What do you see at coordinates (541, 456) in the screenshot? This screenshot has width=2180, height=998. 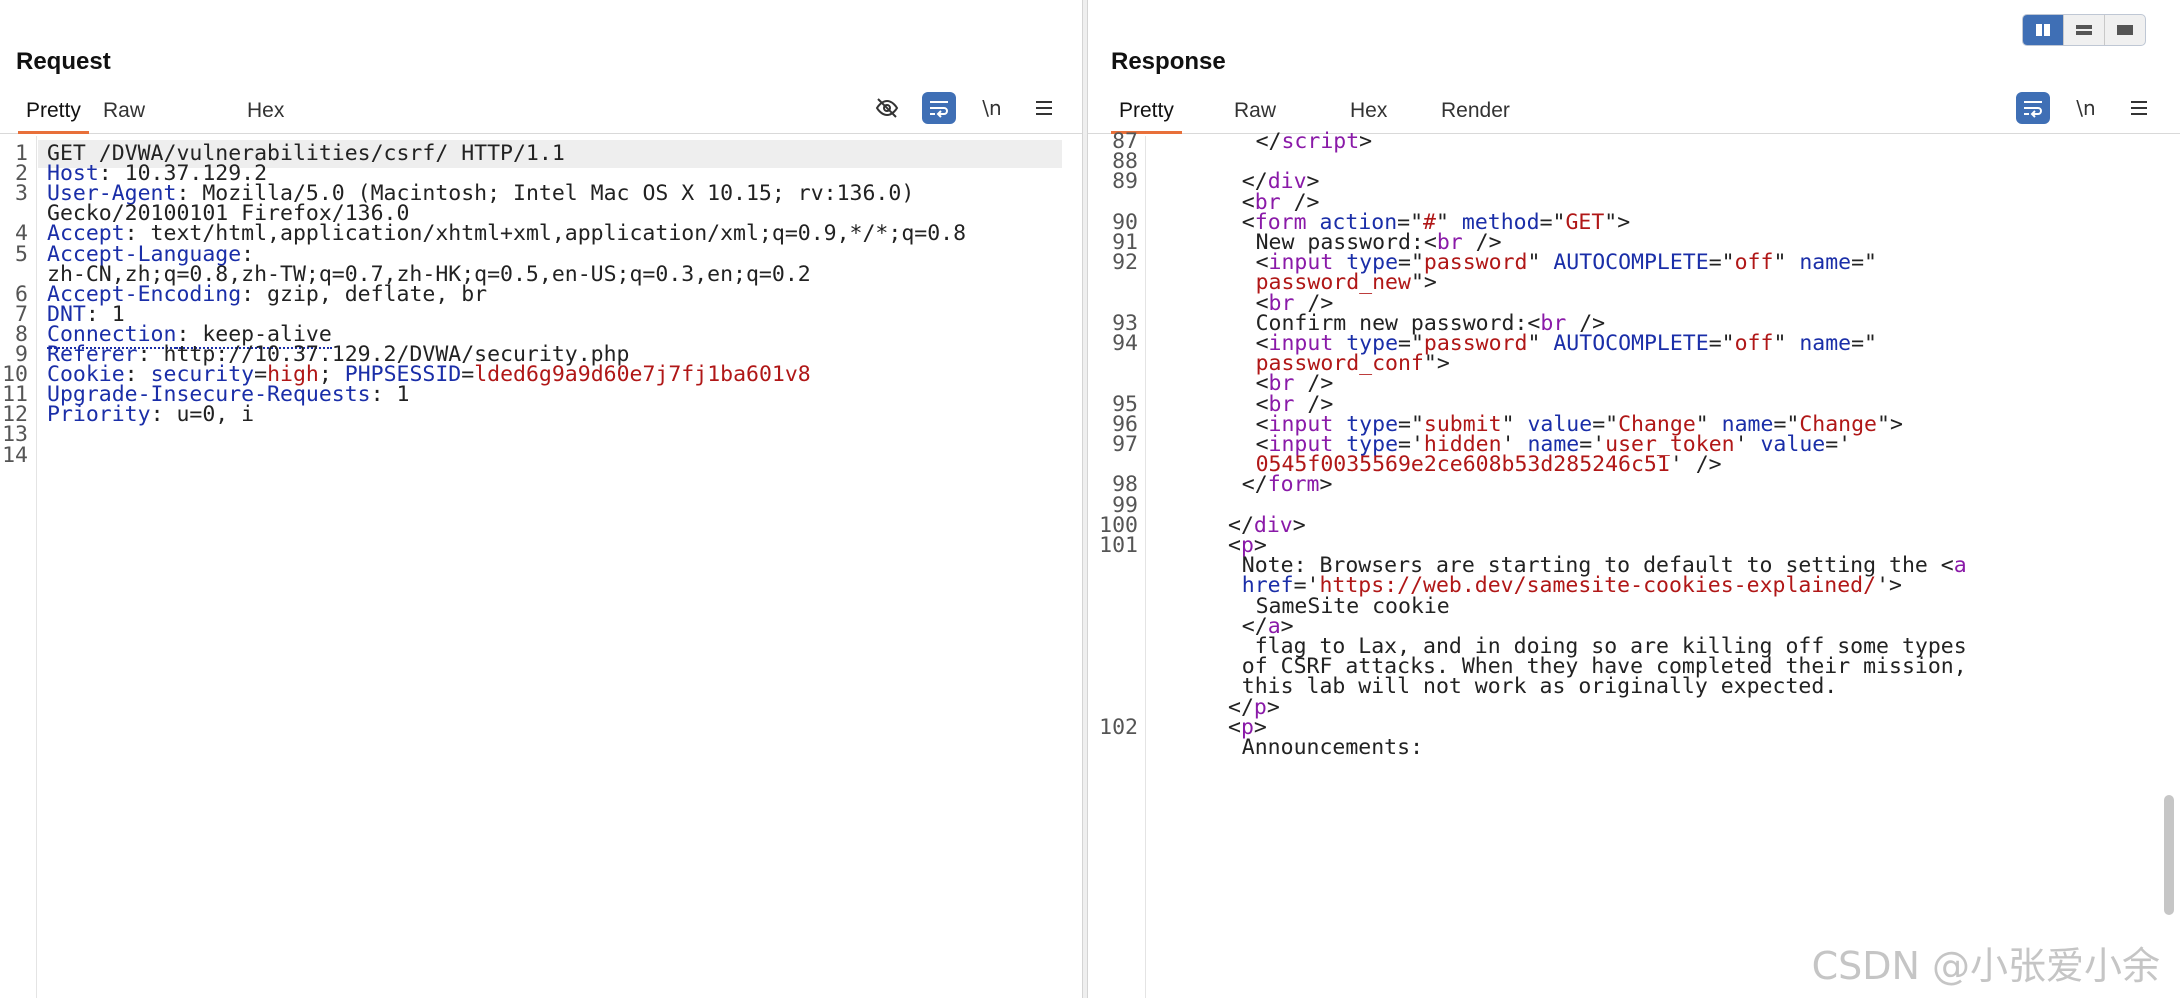 I see `code-line: 14` at bounding box center [541, 456].